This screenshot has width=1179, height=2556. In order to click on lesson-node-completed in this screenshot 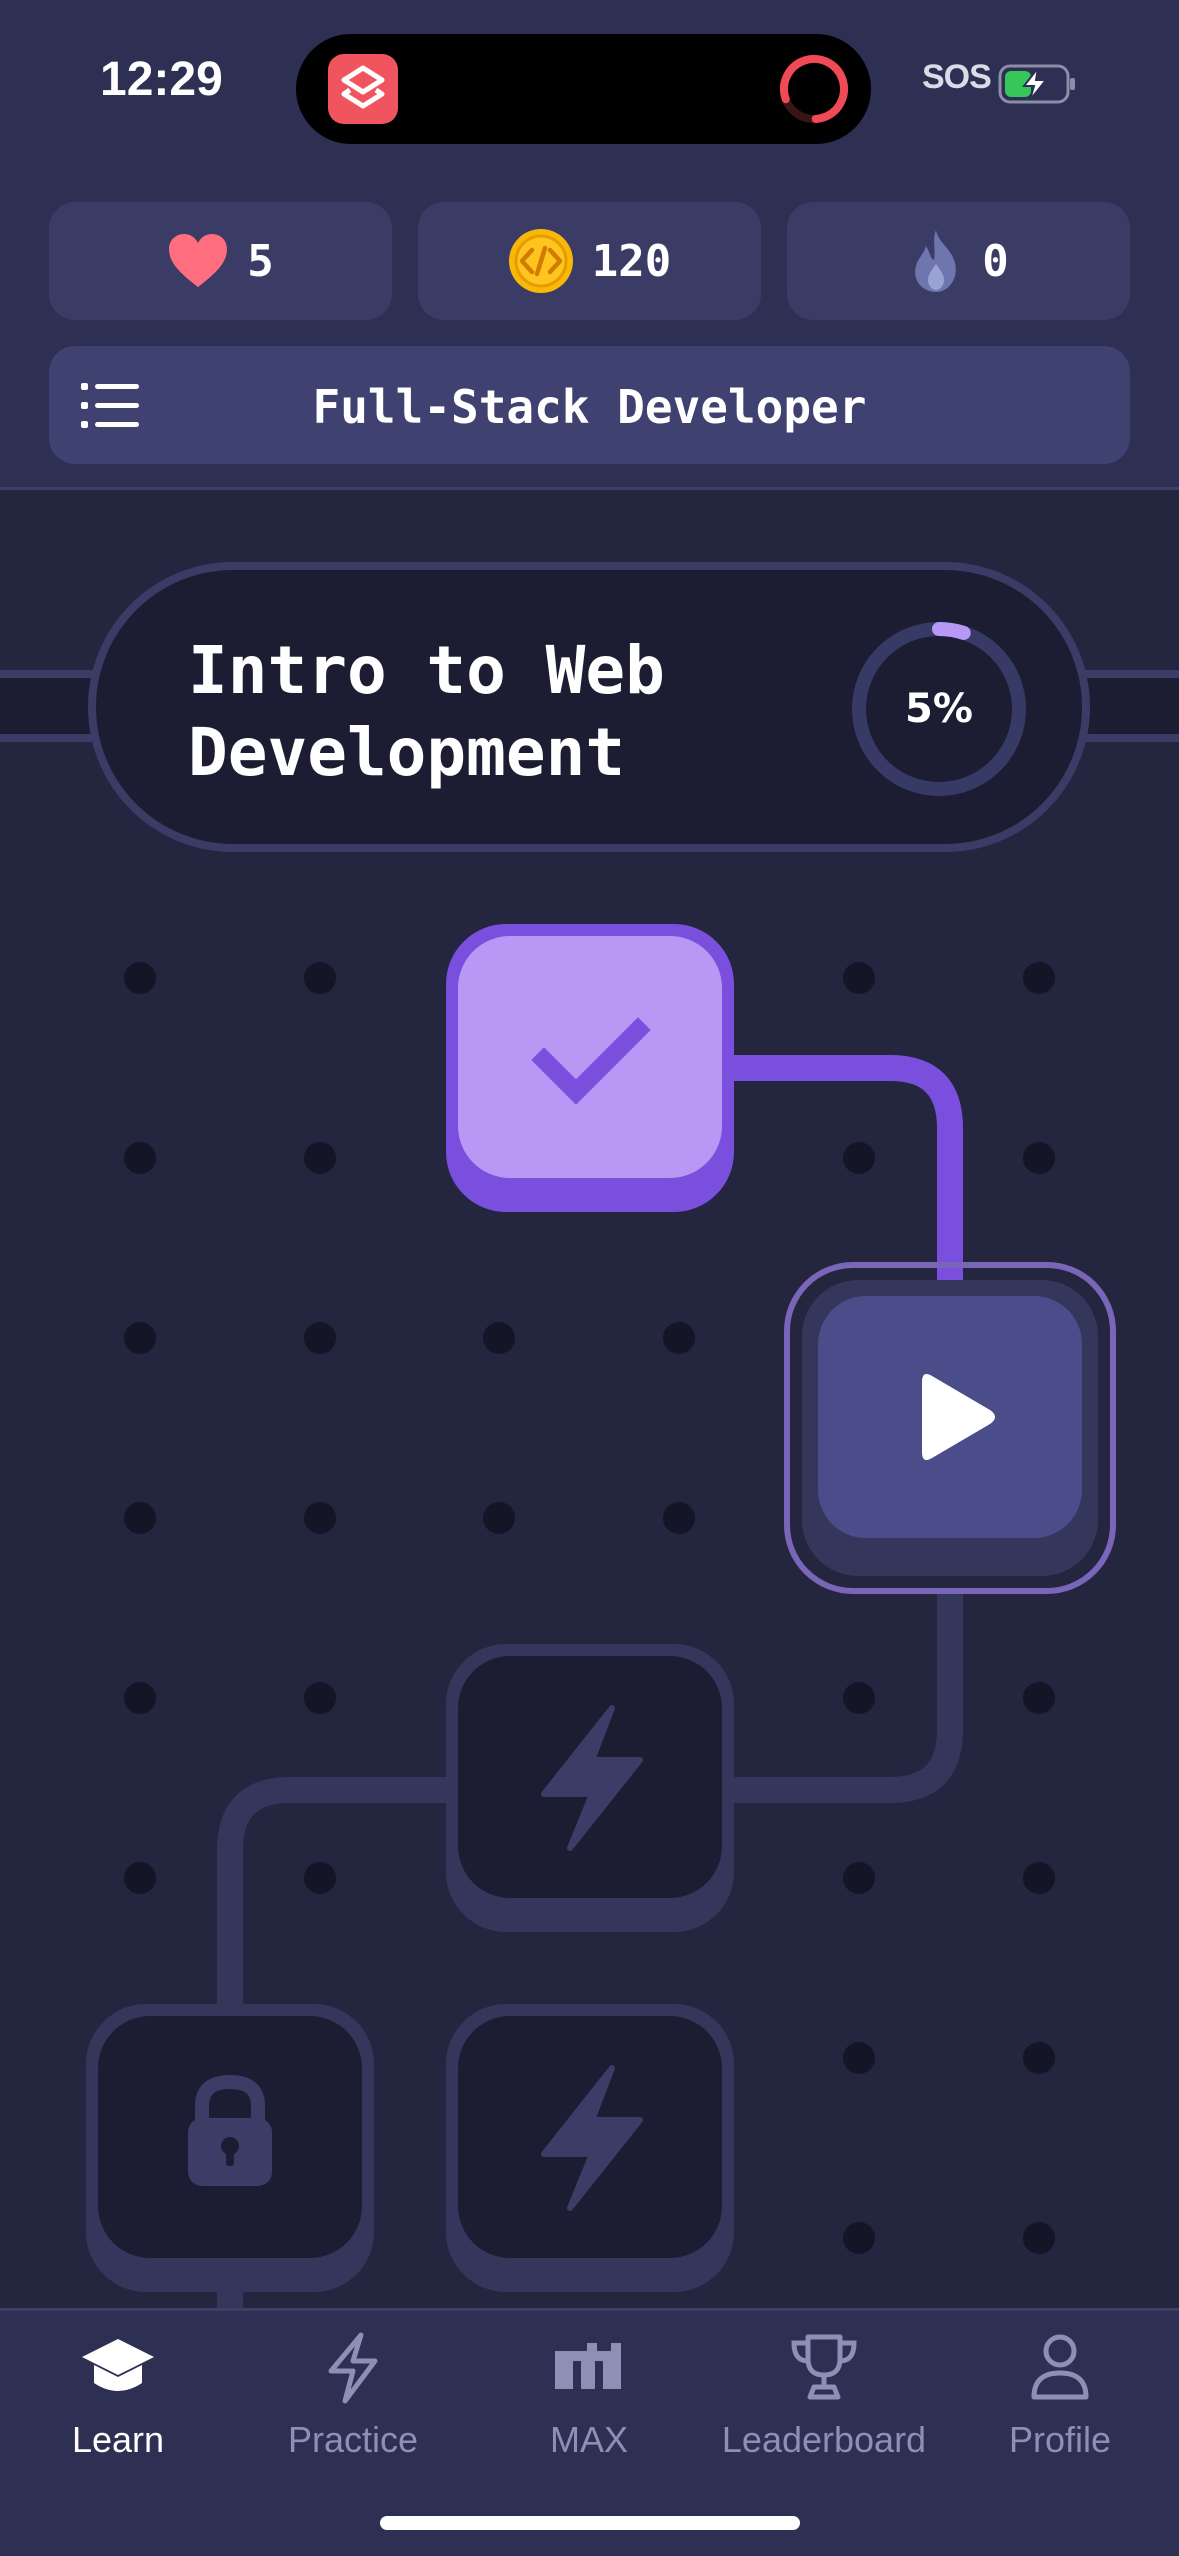, I will do `click(590, 1068)`.